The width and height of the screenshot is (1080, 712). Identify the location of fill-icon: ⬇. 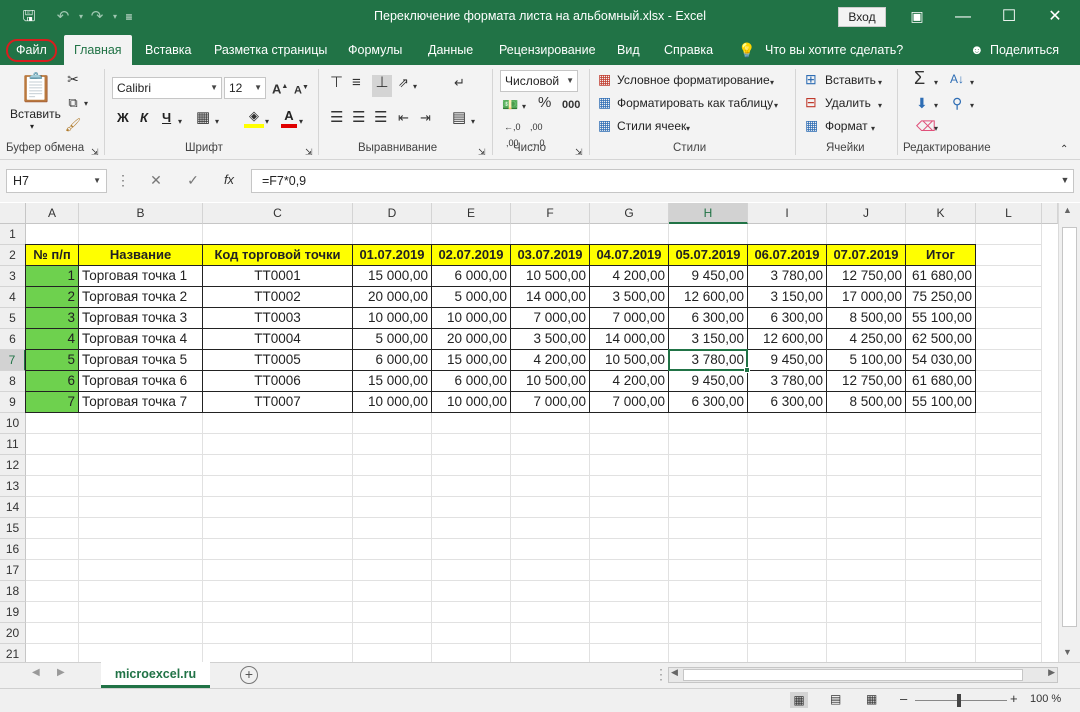
(922, 103).